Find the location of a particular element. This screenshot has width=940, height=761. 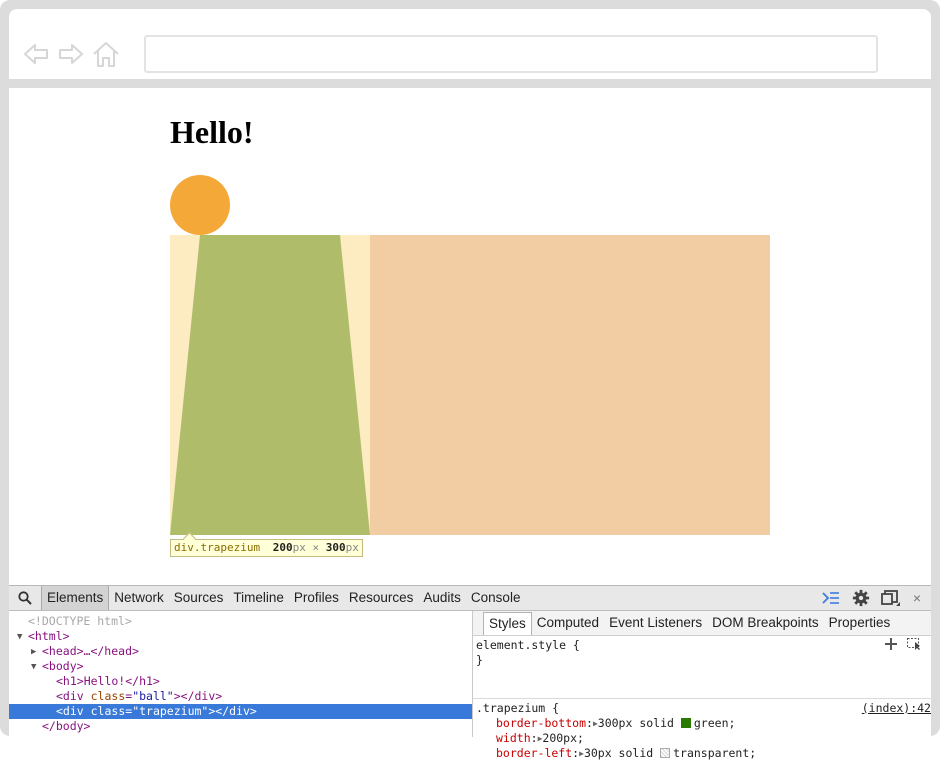

tooltip-times: × is located at coordinates (316, 547).